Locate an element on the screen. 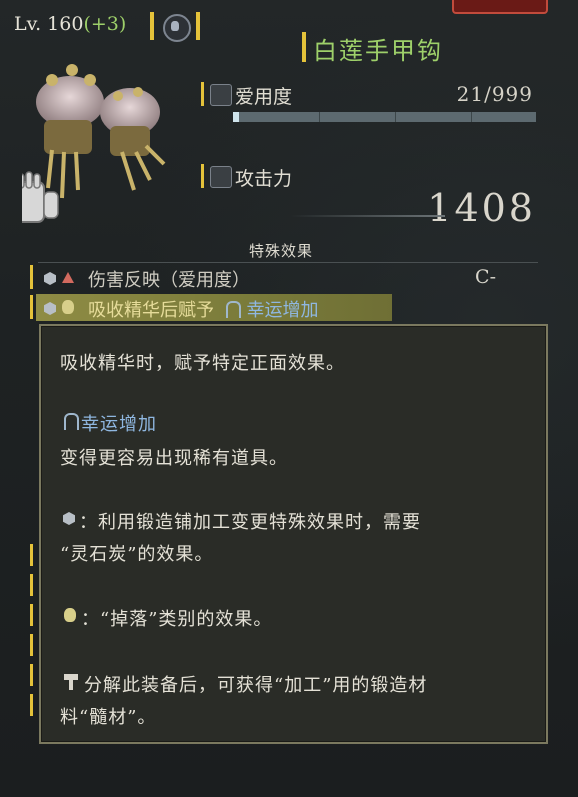 The height and width of the screenshot is (797, 578). hammer-icon is located at coordinates (71, 682).